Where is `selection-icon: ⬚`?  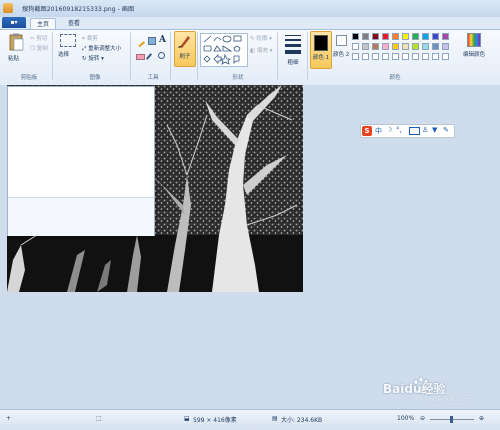 selection-icon: ⬚ is located at coordinates (99, 418).